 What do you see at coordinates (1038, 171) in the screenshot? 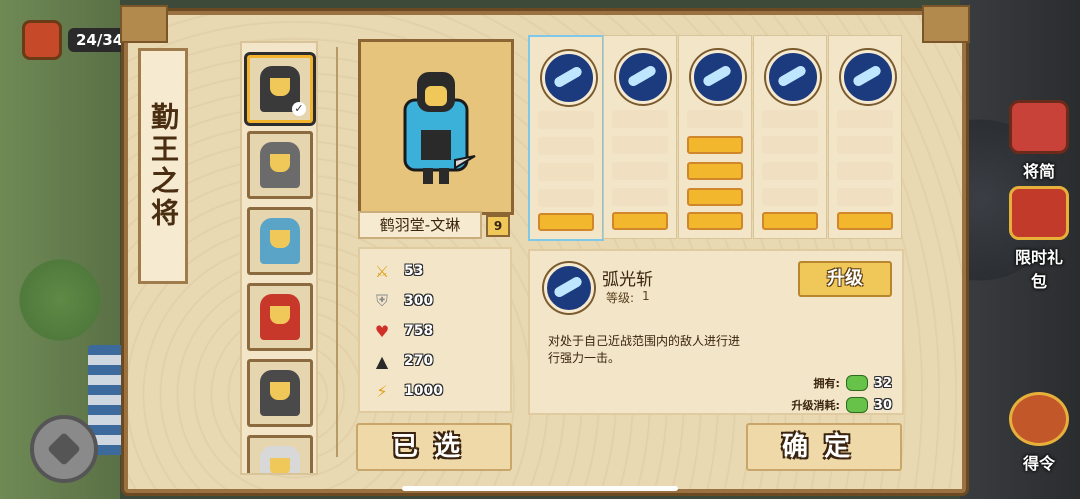
I see `hero-book-label: 将简` at bounding box center [1038, 171].